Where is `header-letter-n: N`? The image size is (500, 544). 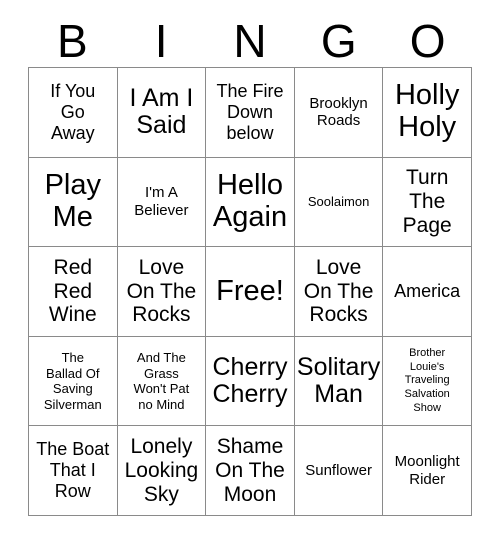
header-letter-n: N is located at coordinates (250, 40).